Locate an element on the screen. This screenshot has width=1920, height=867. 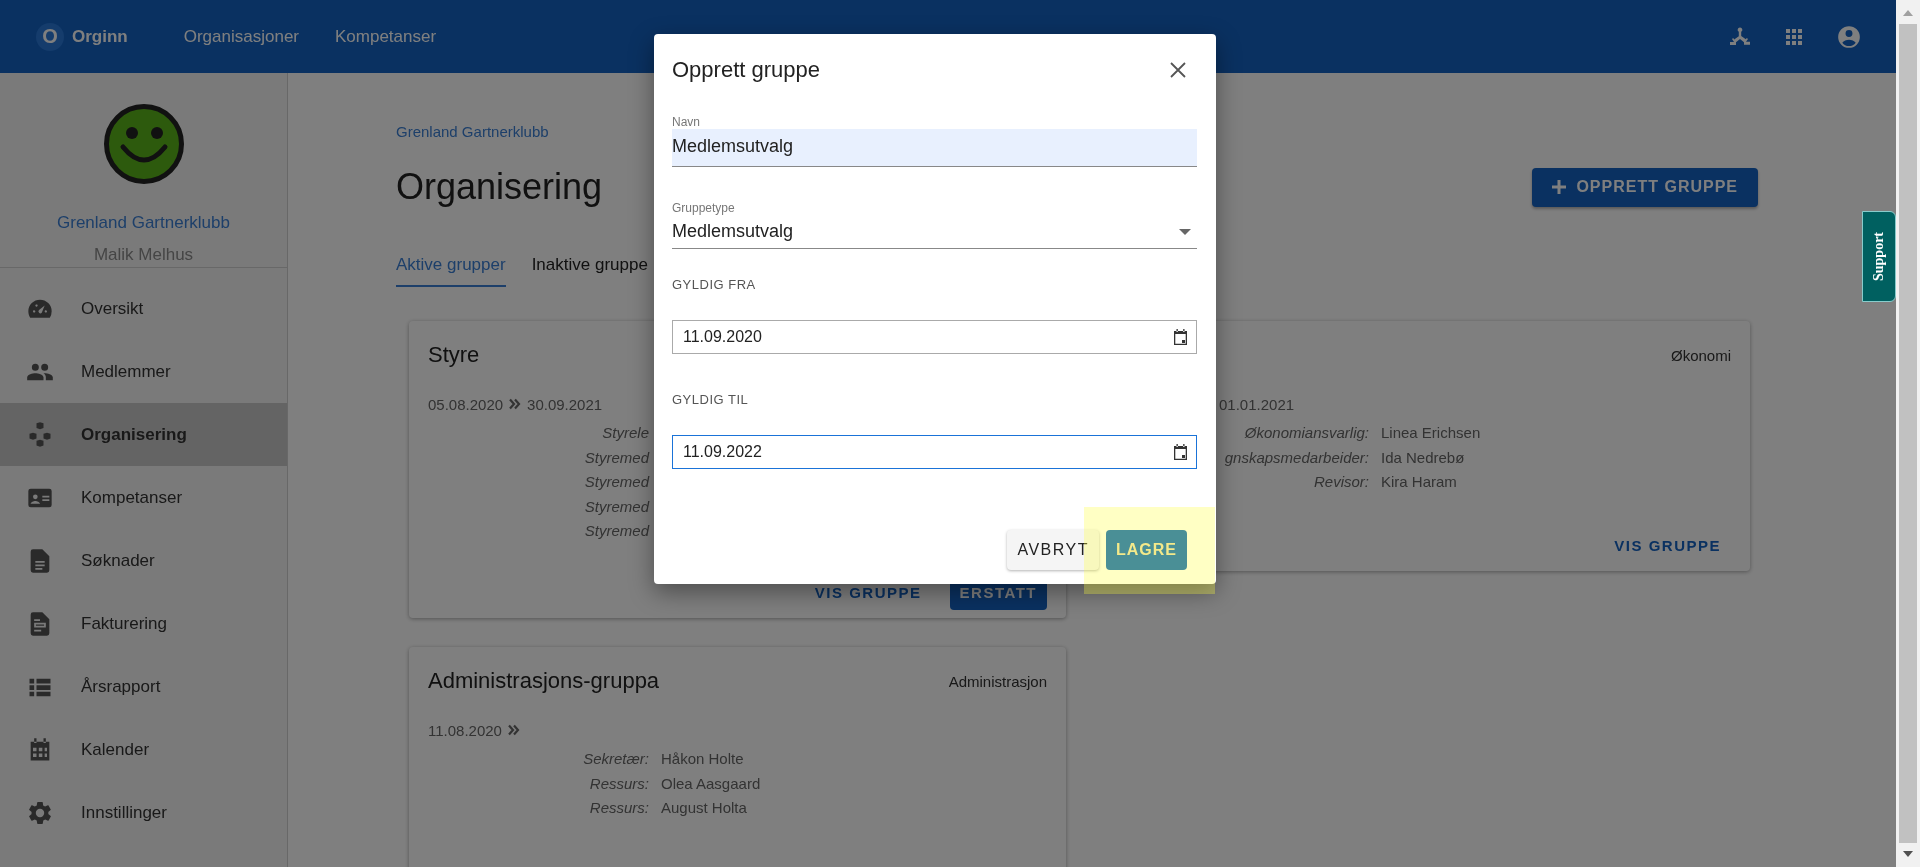
sidebar-label: Årsrapport is located at coordinates (121, 686).